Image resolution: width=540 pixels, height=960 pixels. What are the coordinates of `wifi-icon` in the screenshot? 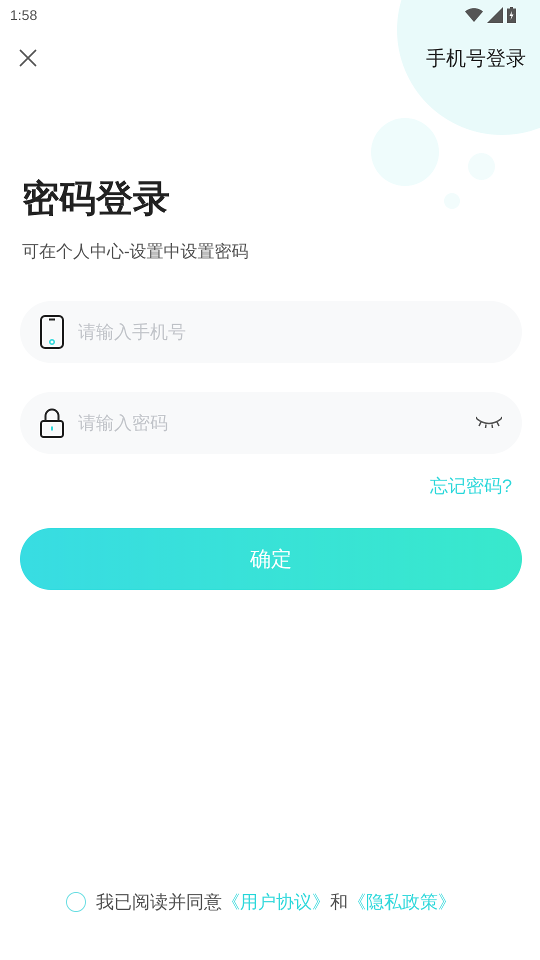 It's located at (474, 15).